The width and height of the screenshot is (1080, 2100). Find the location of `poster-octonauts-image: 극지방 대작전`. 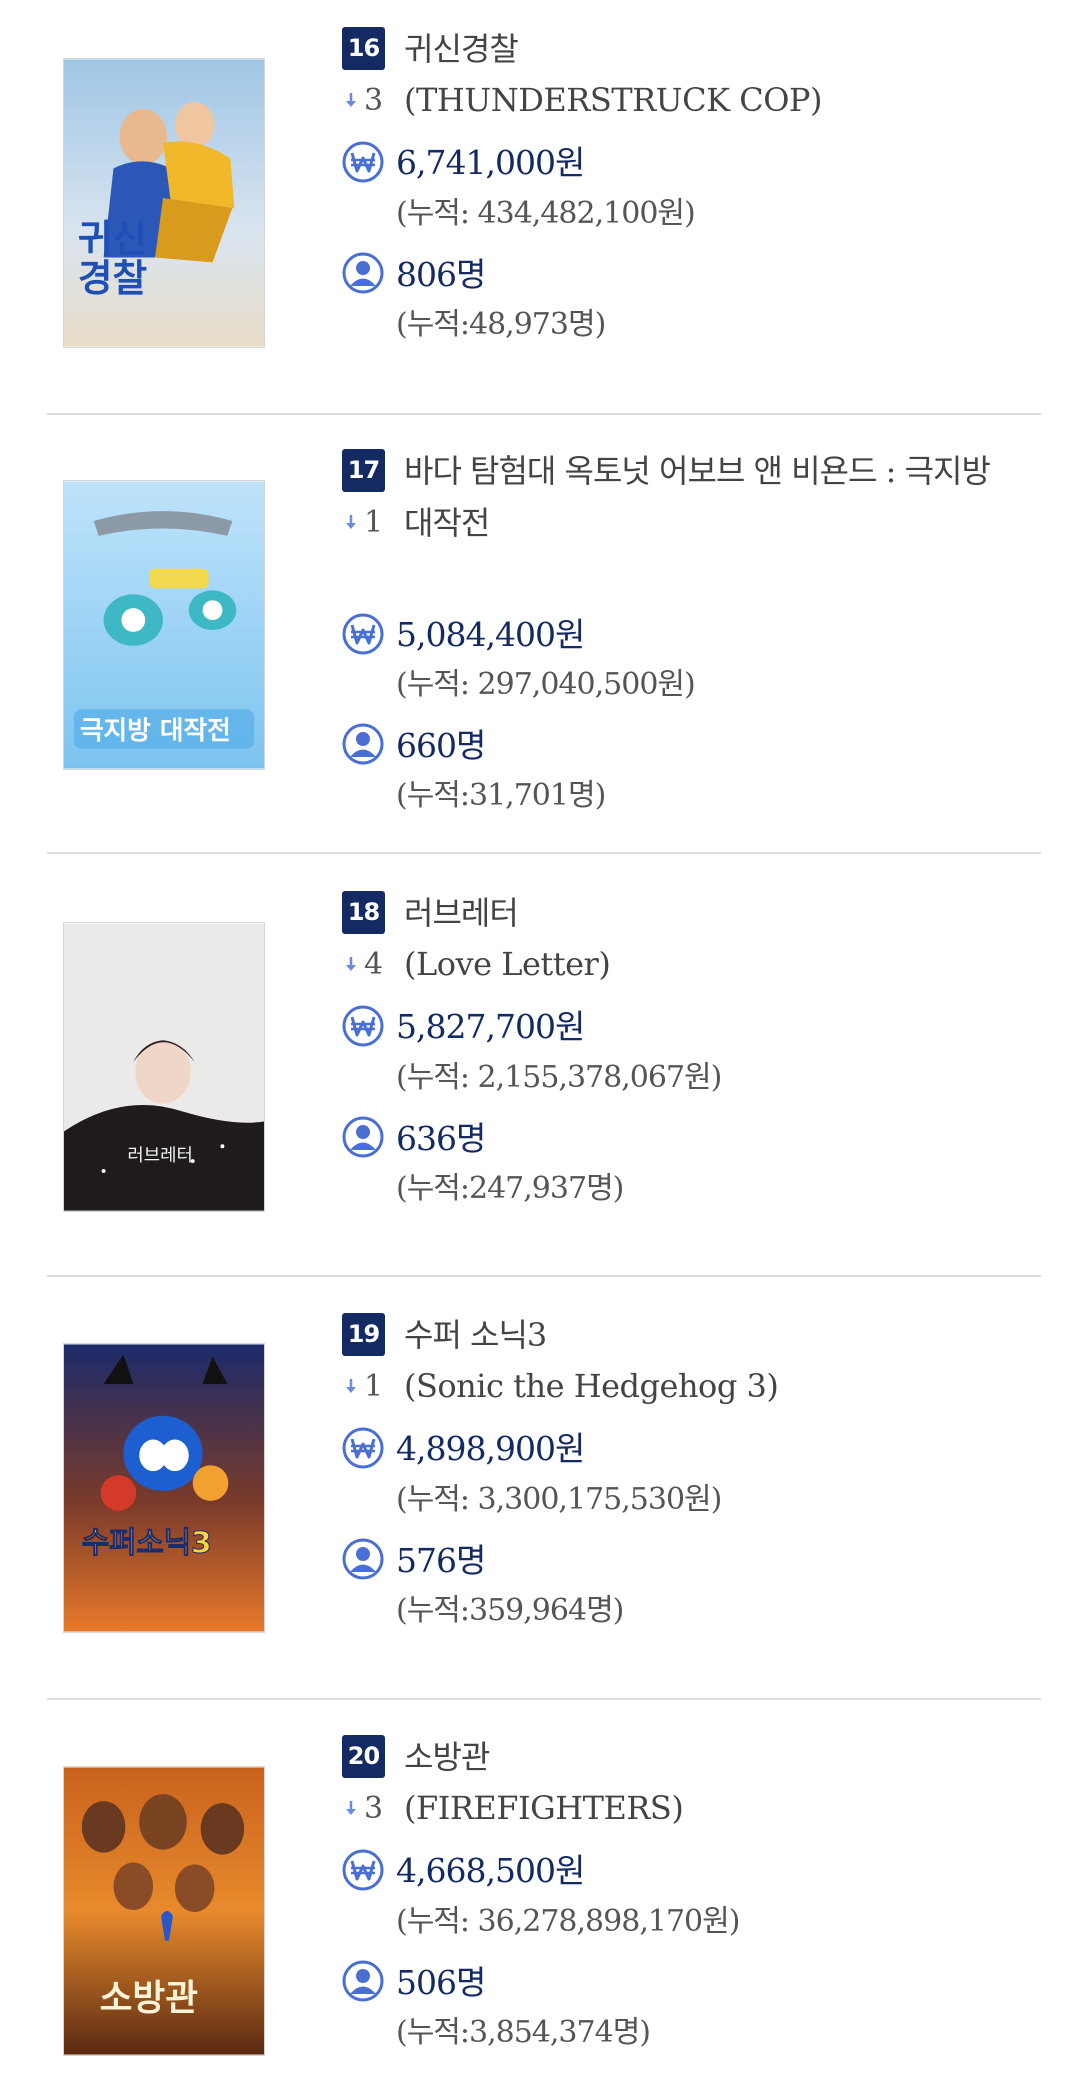

poster-octonauts-image: 극지방 대작전 is located at coordinates (164, 625).